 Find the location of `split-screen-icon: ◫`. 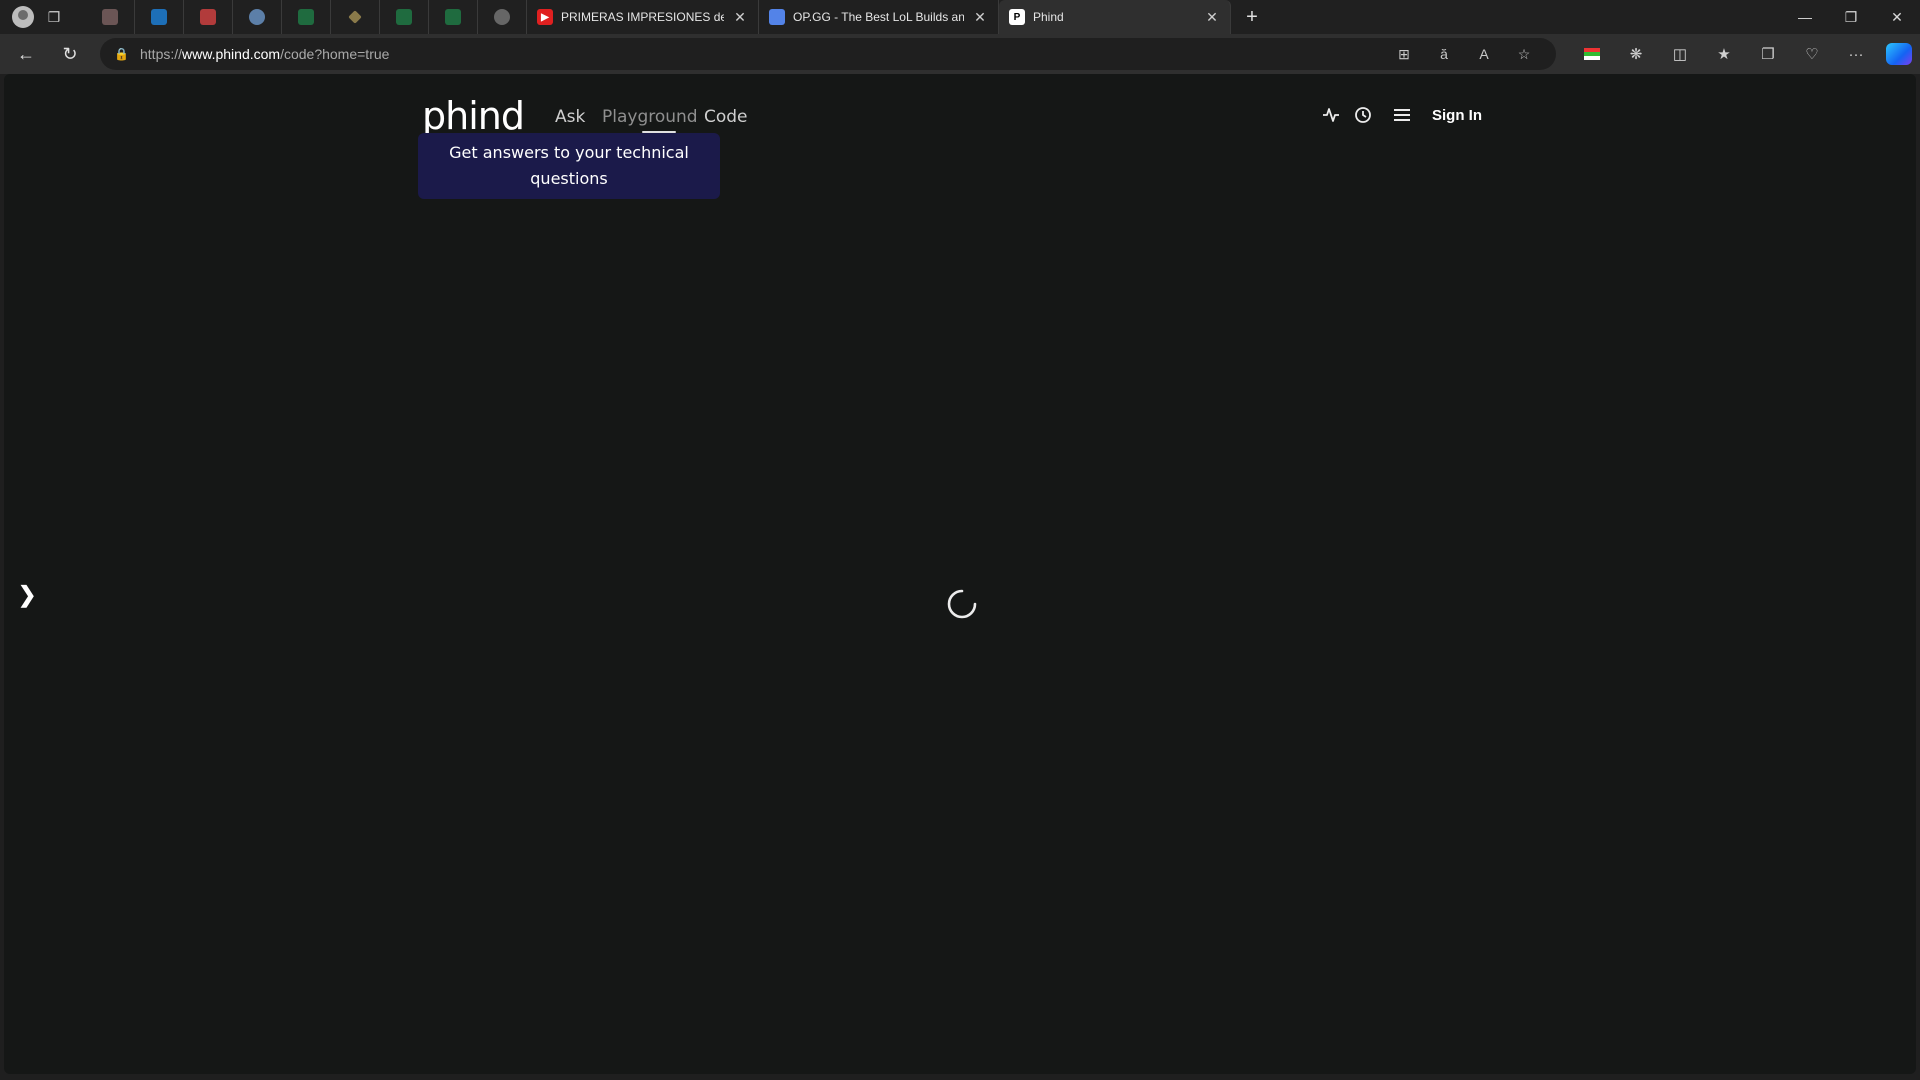

split-screen-icon: ◫ is located at coordinates (1680, 54).